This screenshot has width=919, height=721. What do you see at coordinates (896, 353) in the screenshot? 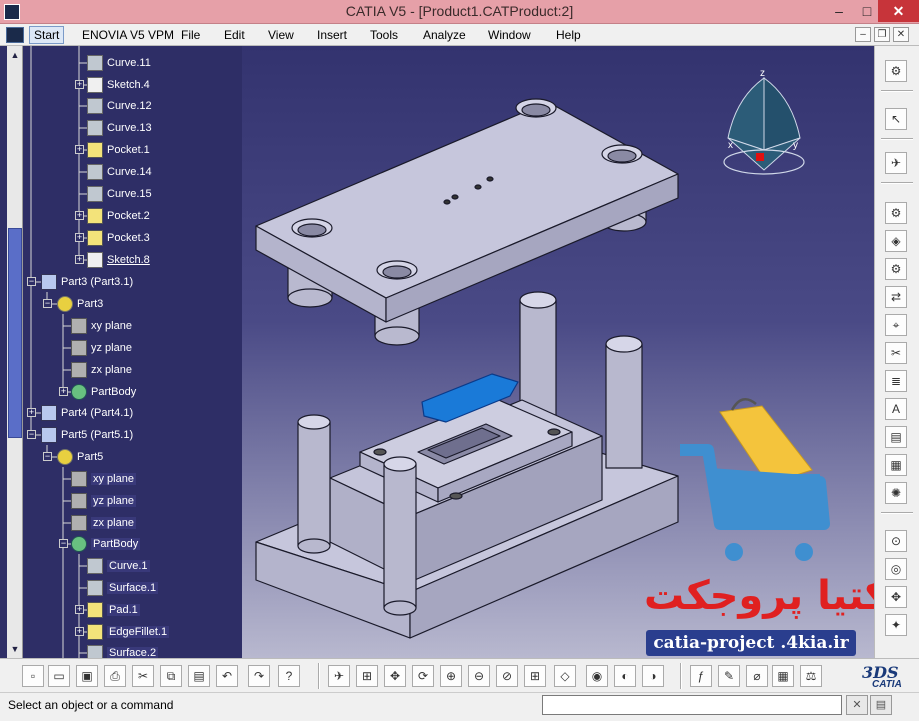
I see `generate-numbering-icon: ✂` at bounding box center [896, 353].